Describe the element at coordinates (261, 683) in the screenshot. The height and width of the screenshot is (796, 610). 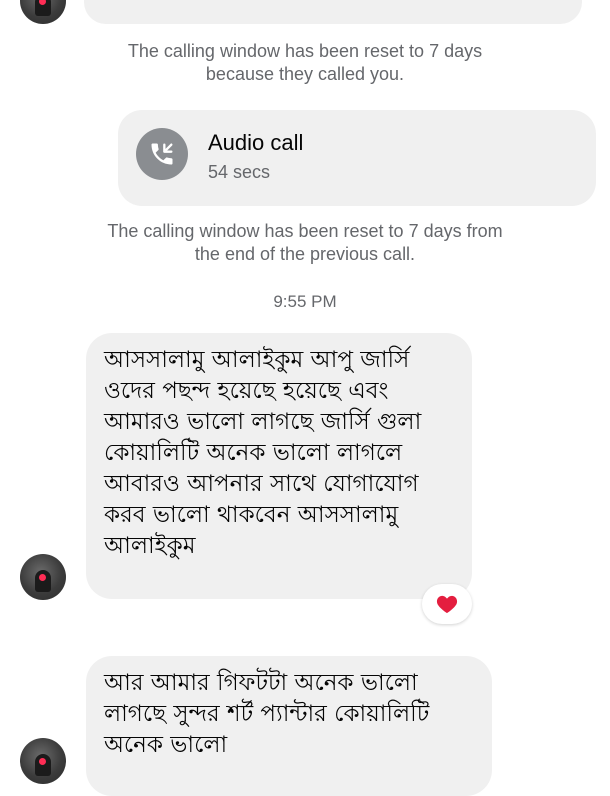
I see `message-line: আর আমার গিফটটা অনেক ভালো` at that location.